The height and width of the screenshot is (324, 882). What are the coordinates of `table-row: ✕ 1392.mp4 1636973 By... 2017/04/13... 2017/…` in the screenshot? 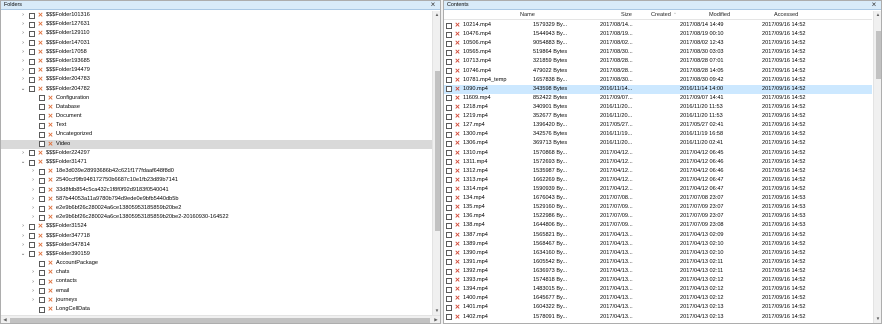 It's located at (658, 271).